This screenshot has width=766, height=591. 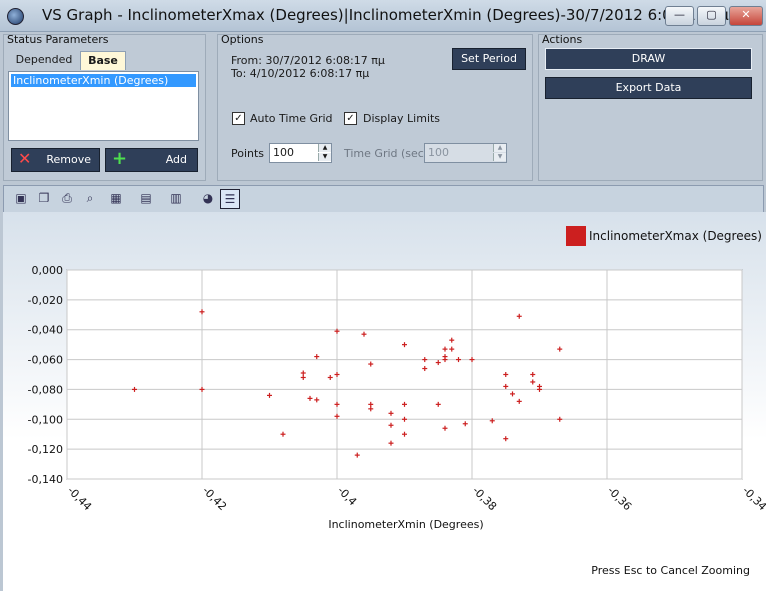 What do you see at coordinates (176, 198) in the screenshot?
I see `bar-series-icon: ▥` at bounding box center [176, 198].